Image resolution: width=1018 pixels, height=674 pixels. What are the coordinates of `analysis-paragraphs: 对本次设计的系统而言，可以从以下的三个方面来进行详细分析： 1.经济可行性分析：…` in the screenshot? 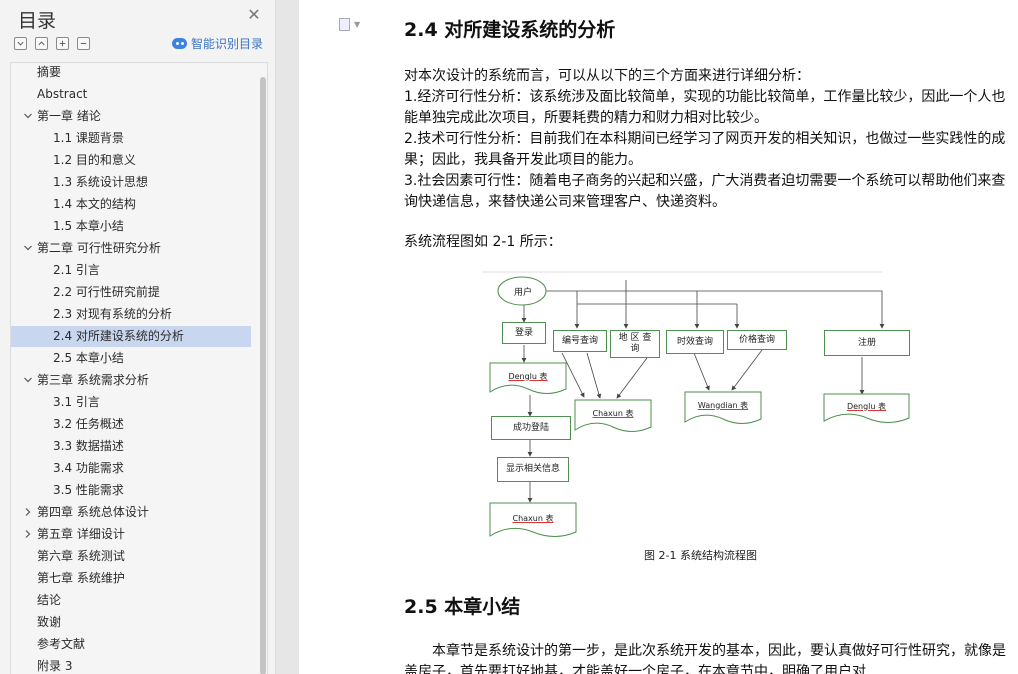 It's located at (706, 139).